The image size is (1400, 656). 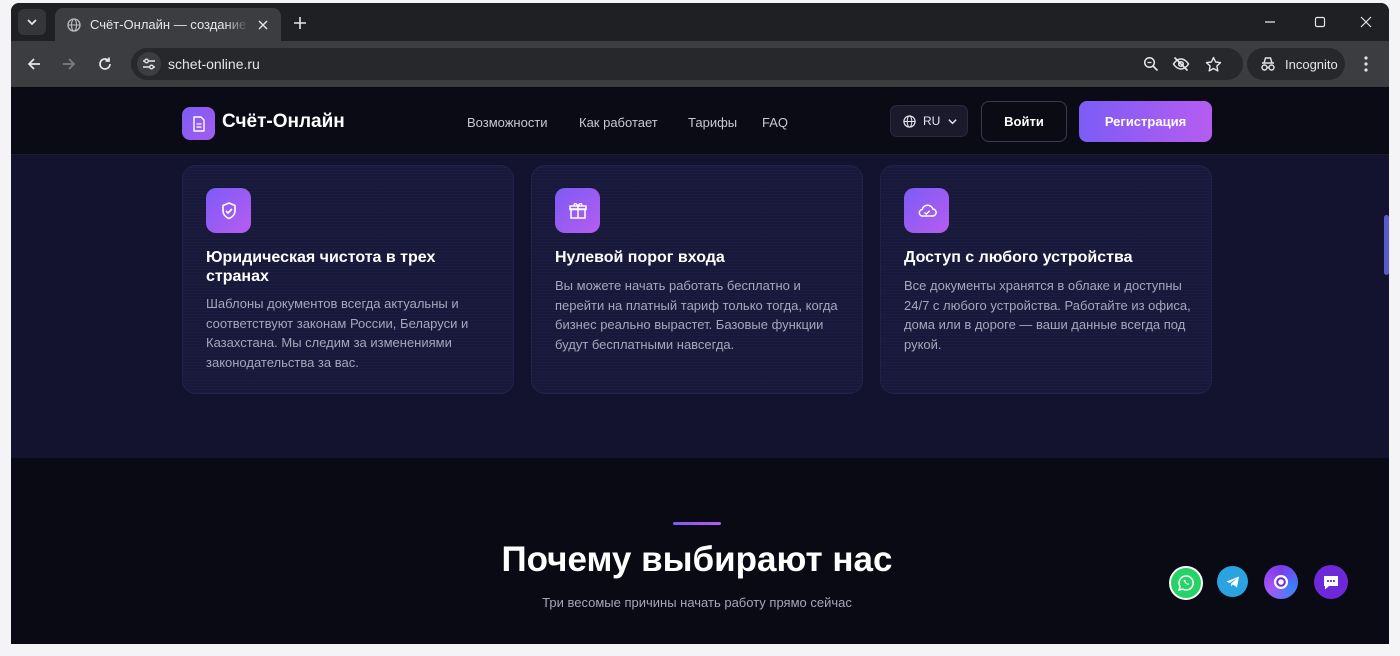 What do you see at coordinates (1181, 64) in the screenshot?
I see `eye-off-icon` at bounding box center [1181, 64].